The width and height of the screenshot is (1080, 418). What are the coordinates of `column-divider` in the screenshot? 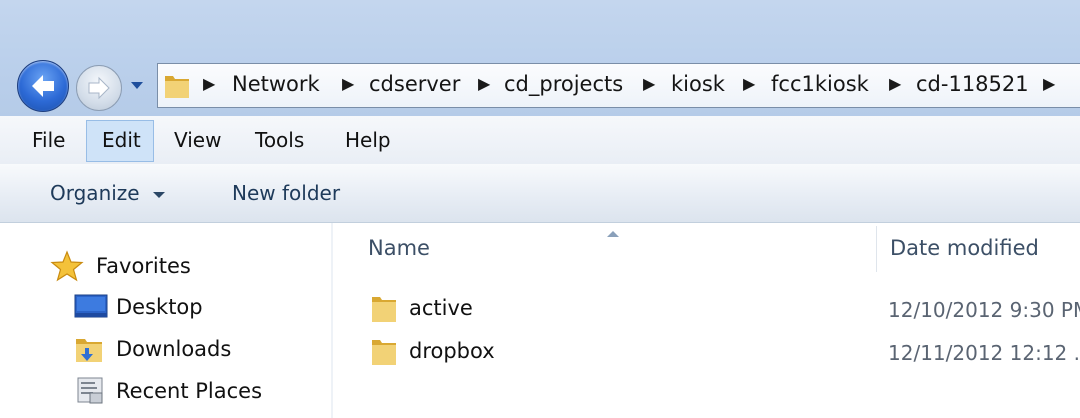 It's located at (876, 249).